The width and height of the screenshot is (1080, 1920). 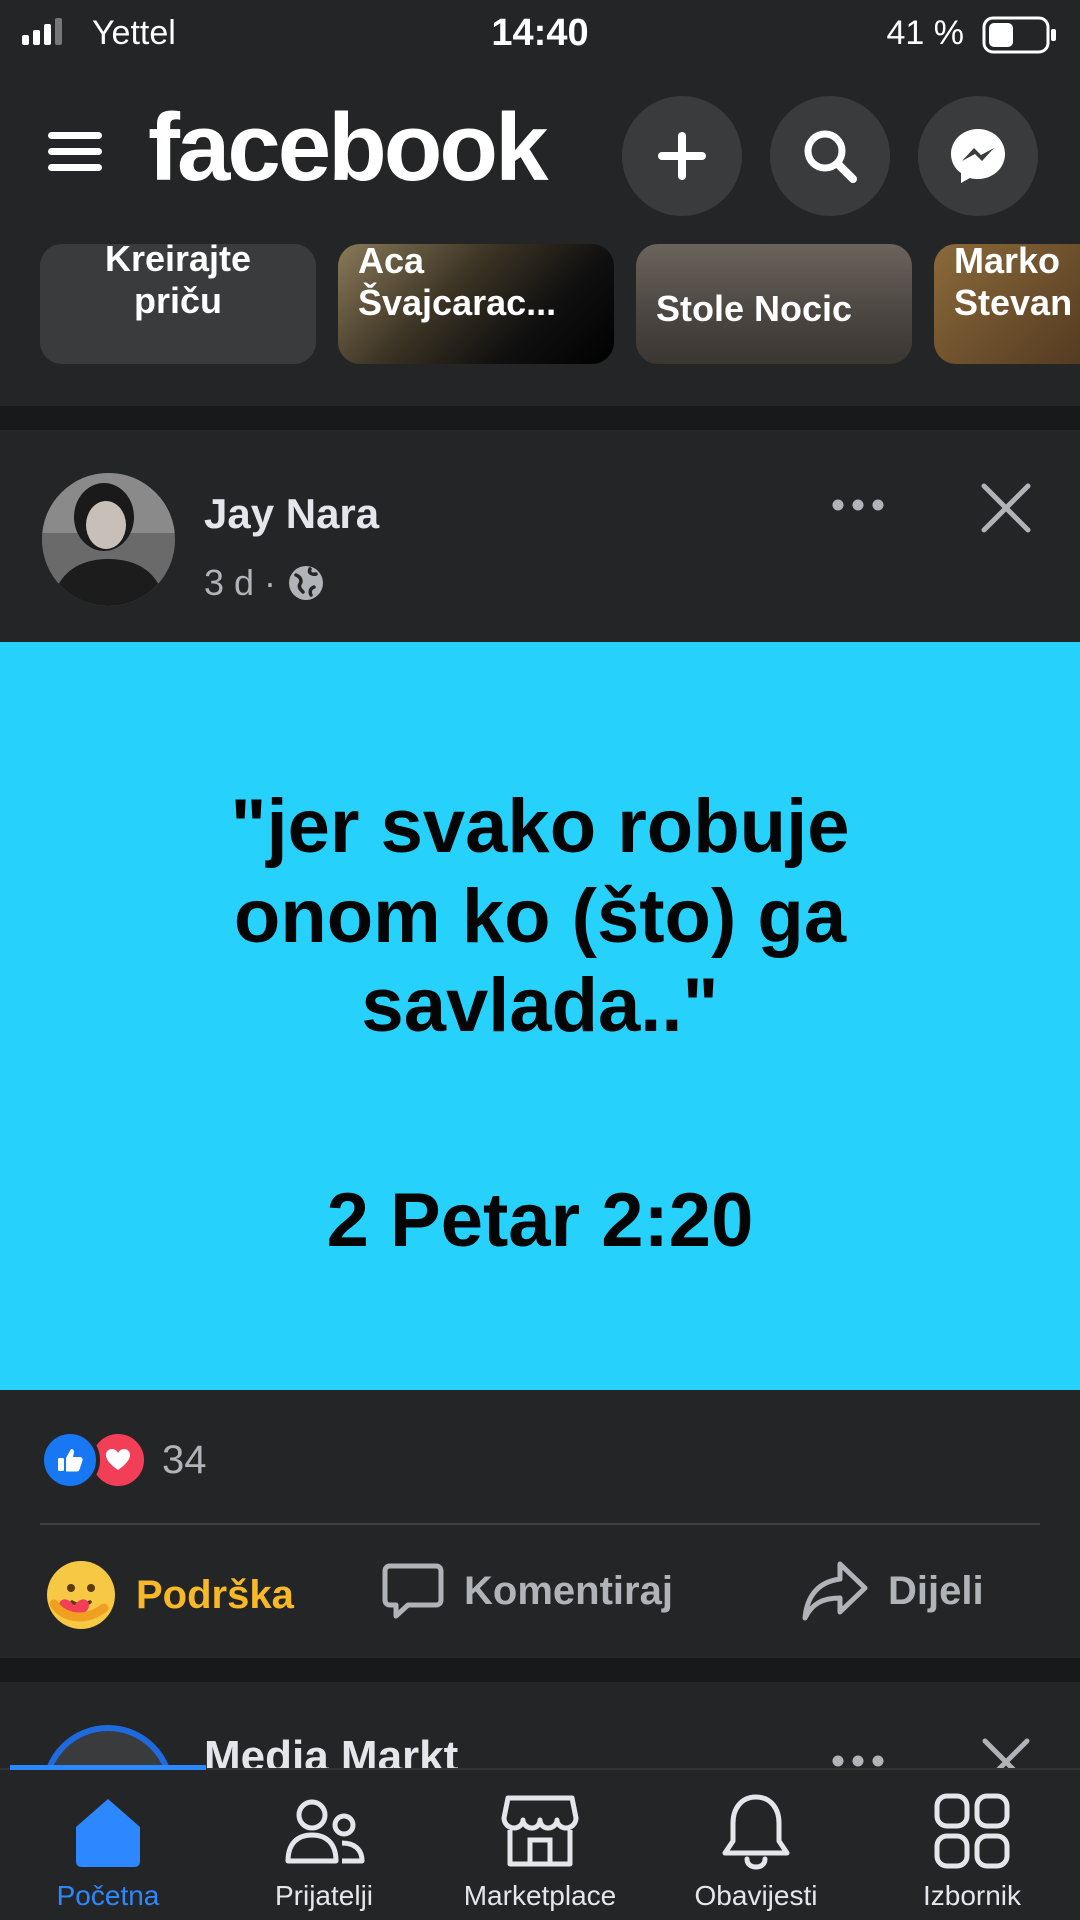 I want to click on share-label: Dijeli, so click(x=936, y=1590).